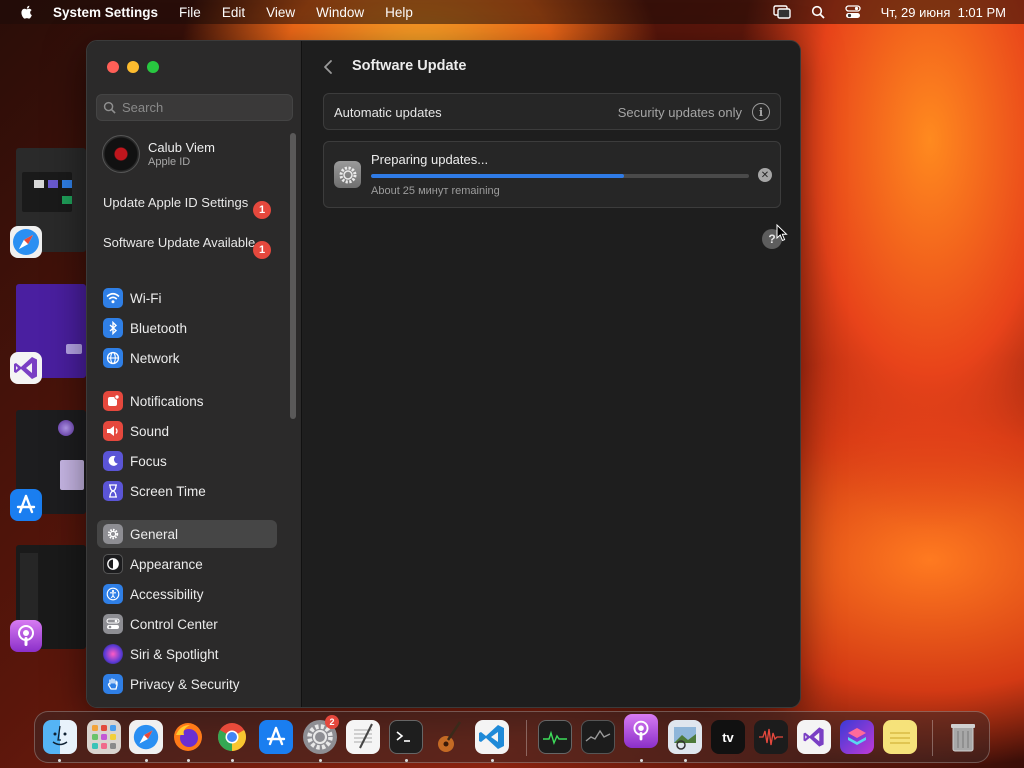  I want to click on menu-window: Window, so click(340, 12).